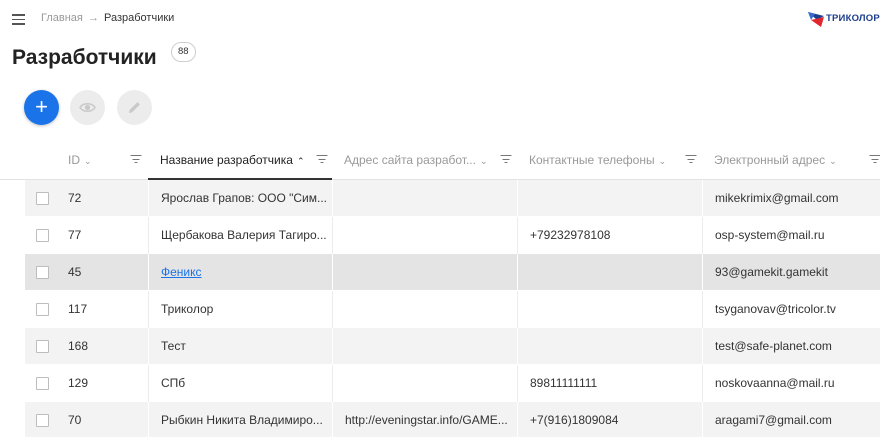 Image resolution: width=880 pixels, height=437 pixels. I want to click on edit-button, so click(134, 107).